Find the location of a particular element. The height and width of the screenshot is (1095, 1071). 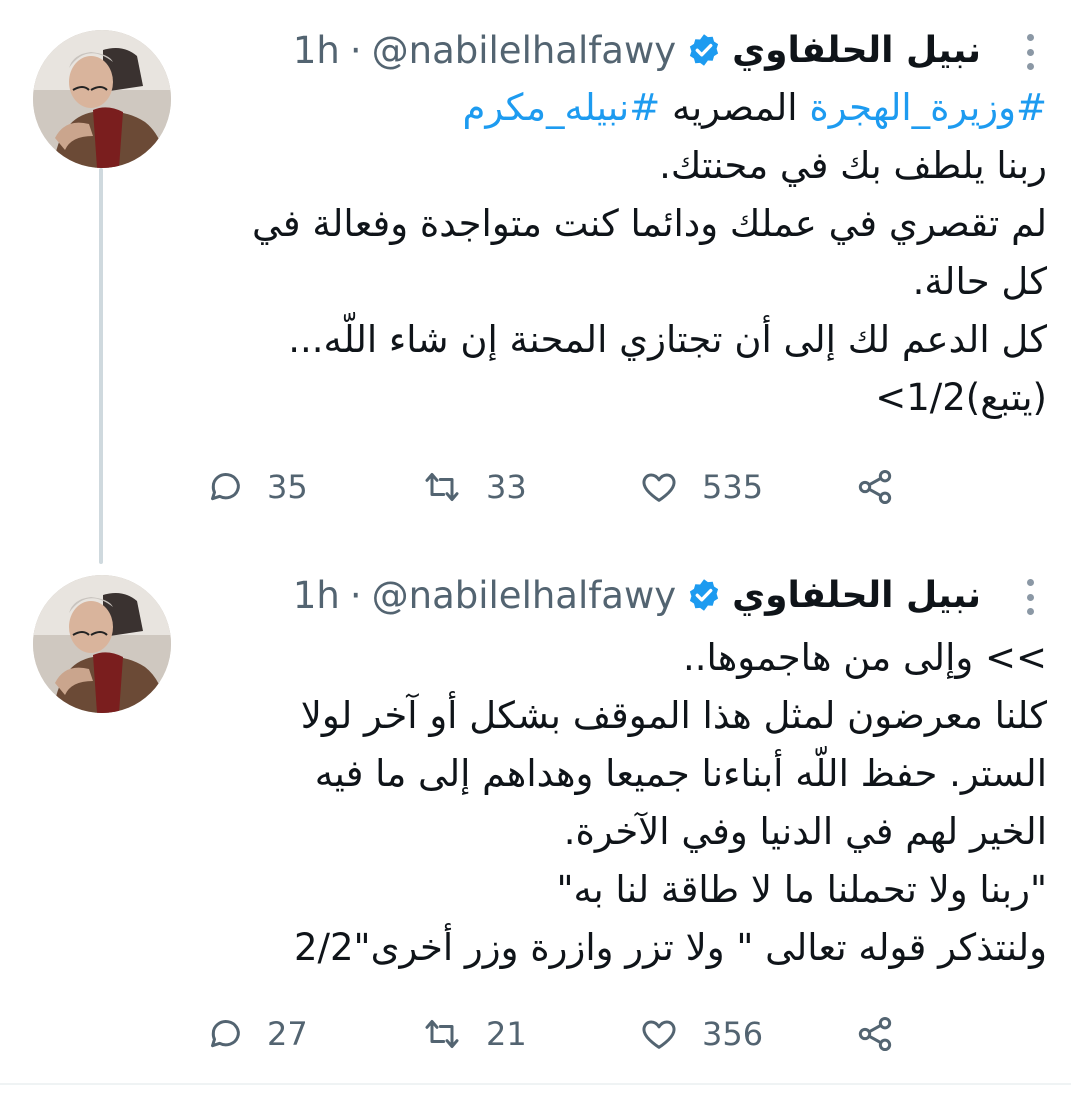

hashtag-line: #وزيرة_الهجرة المصريه #نبيله_مكرم is located at coordinates (623, 108).